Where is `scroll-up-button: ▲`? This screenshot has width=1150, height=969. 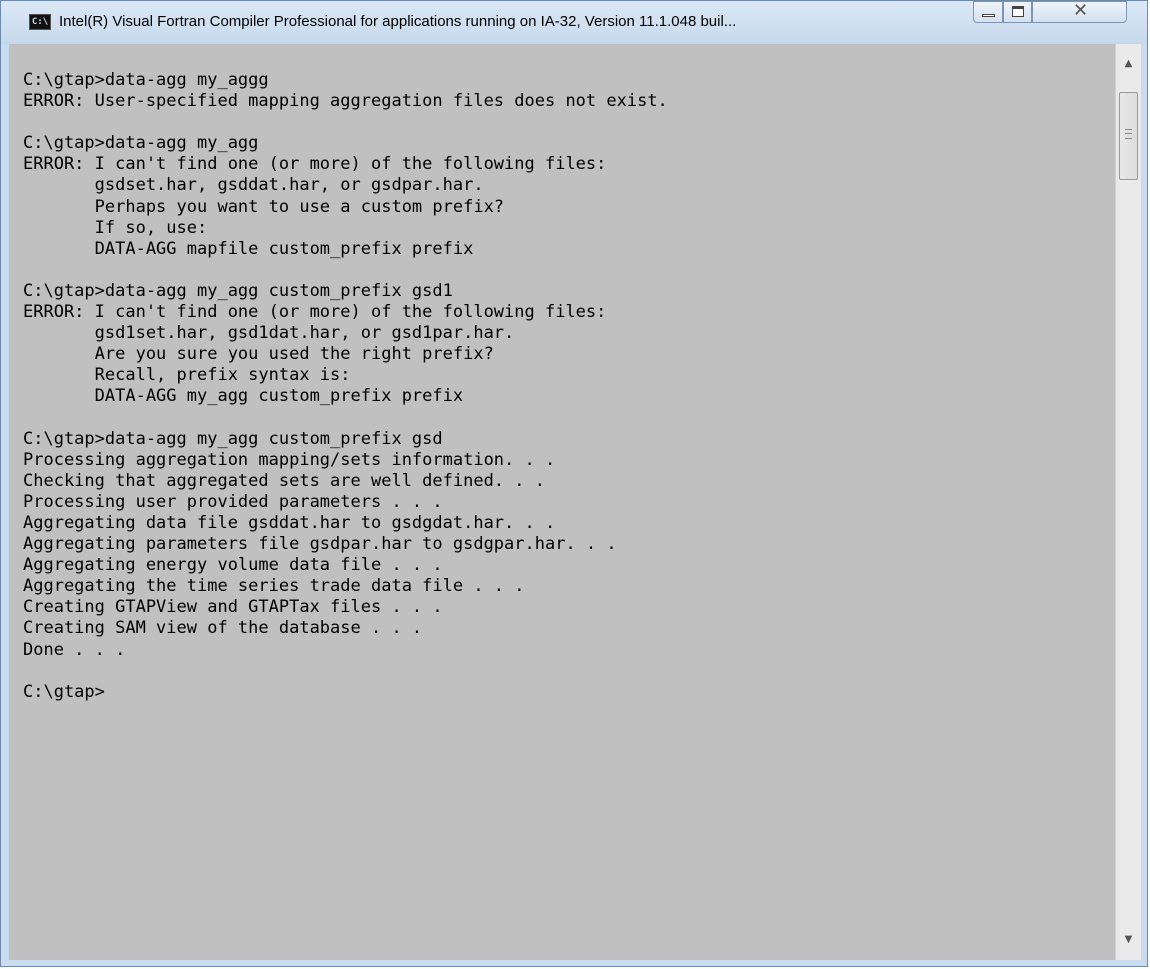 scroll-up-button: ▲ is located at coordinates (1128, 64).